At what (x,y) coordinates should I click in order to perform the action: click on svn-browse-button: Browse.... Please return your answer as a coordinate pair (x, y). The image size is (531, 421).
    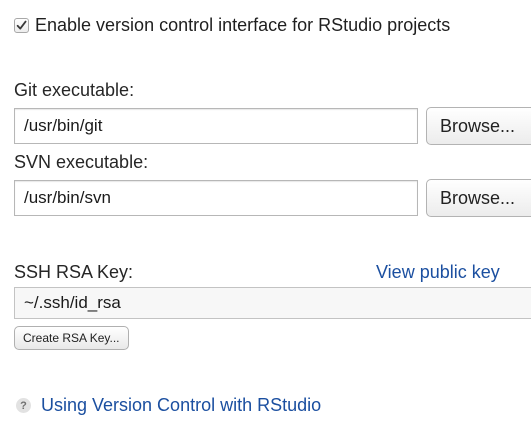
    Looking at the image, I should click on (478, 198).